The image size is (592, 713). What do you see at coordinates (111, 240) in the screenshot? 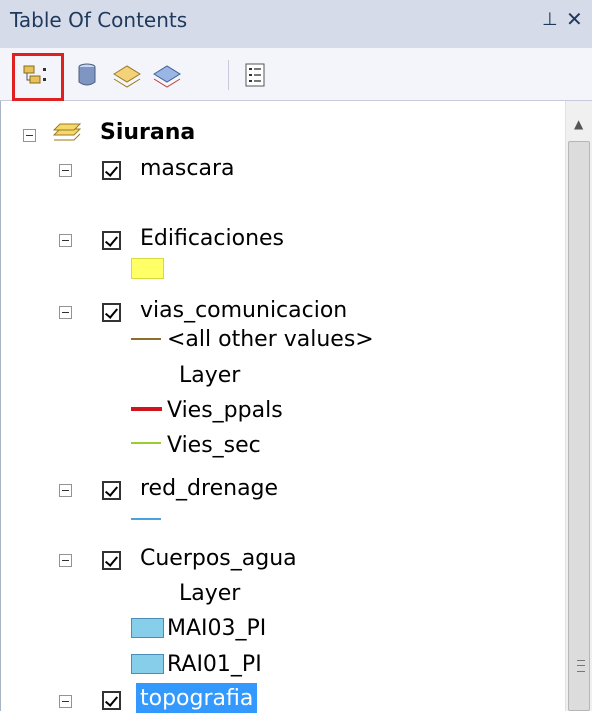
I see `edificaciones-checkbox` at bounding box center [111, 240].